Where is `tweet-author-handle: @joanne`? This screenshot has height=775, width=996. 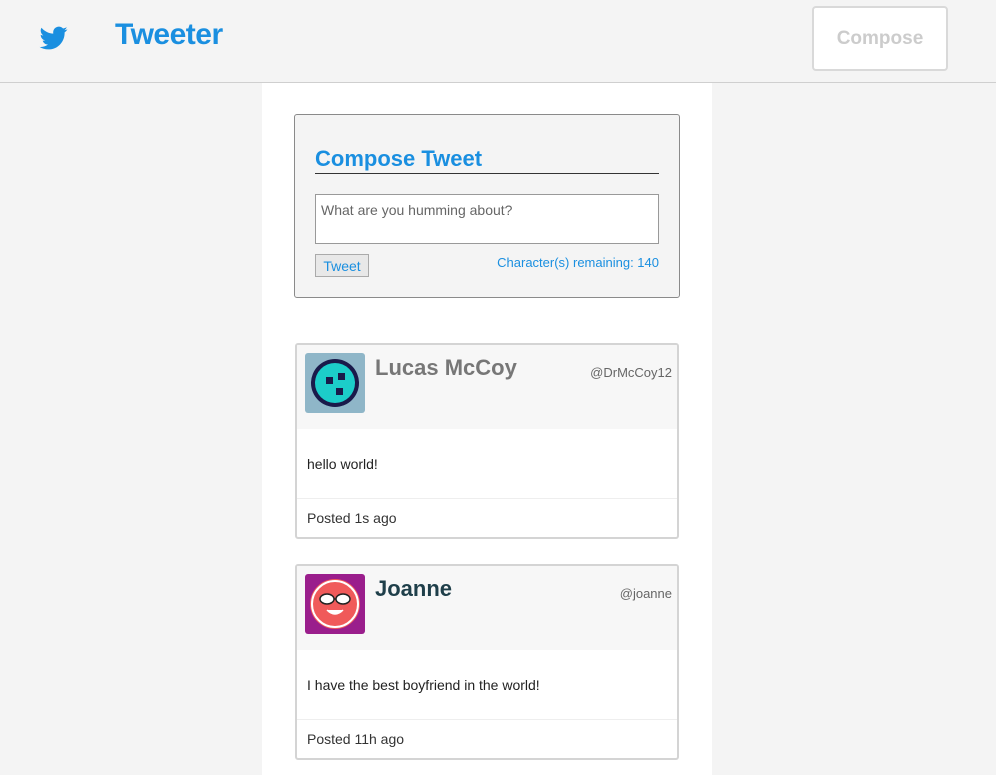 tweet-author-handle: @joanne is located at coordinates (645, 593).